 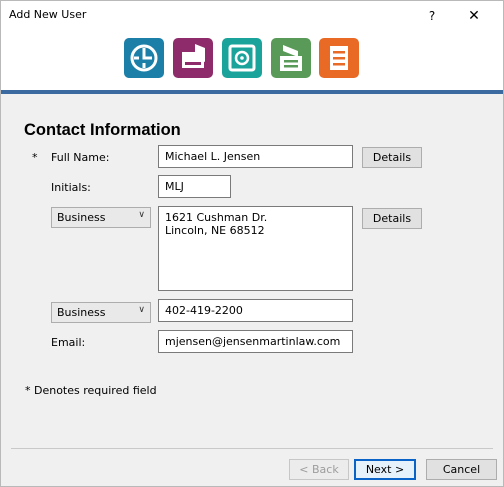 What do you see at coordinates (319, 469) in the screenshot?
I see `back-button: < Back` at bounding box center [319, 469].